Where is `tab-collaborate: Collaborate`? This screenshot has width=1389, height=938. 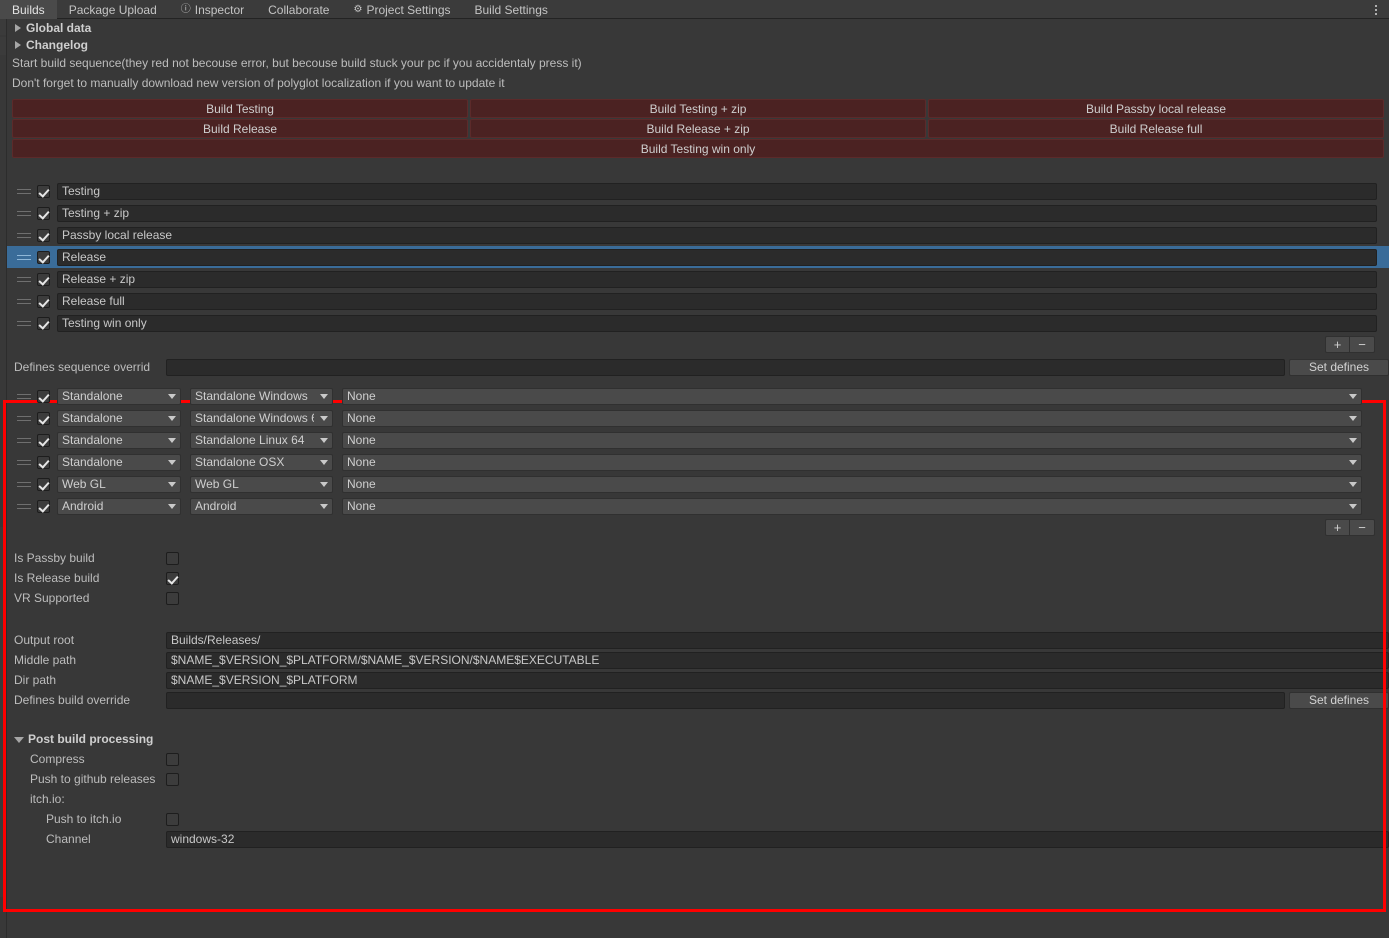
tab-collaborate: Collaborate is located at coordinates (298, 9).